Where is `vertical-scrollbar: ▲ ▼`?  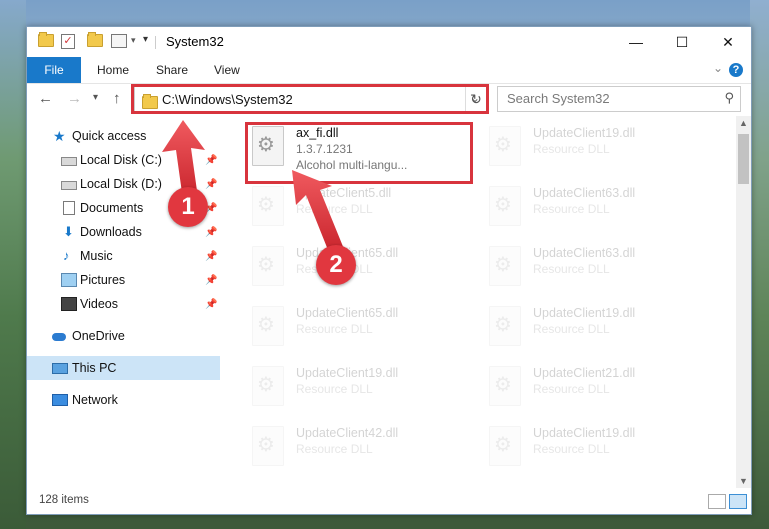 vertical-scrollbar: ▲ ▼ is located at coordinates (743, 302).